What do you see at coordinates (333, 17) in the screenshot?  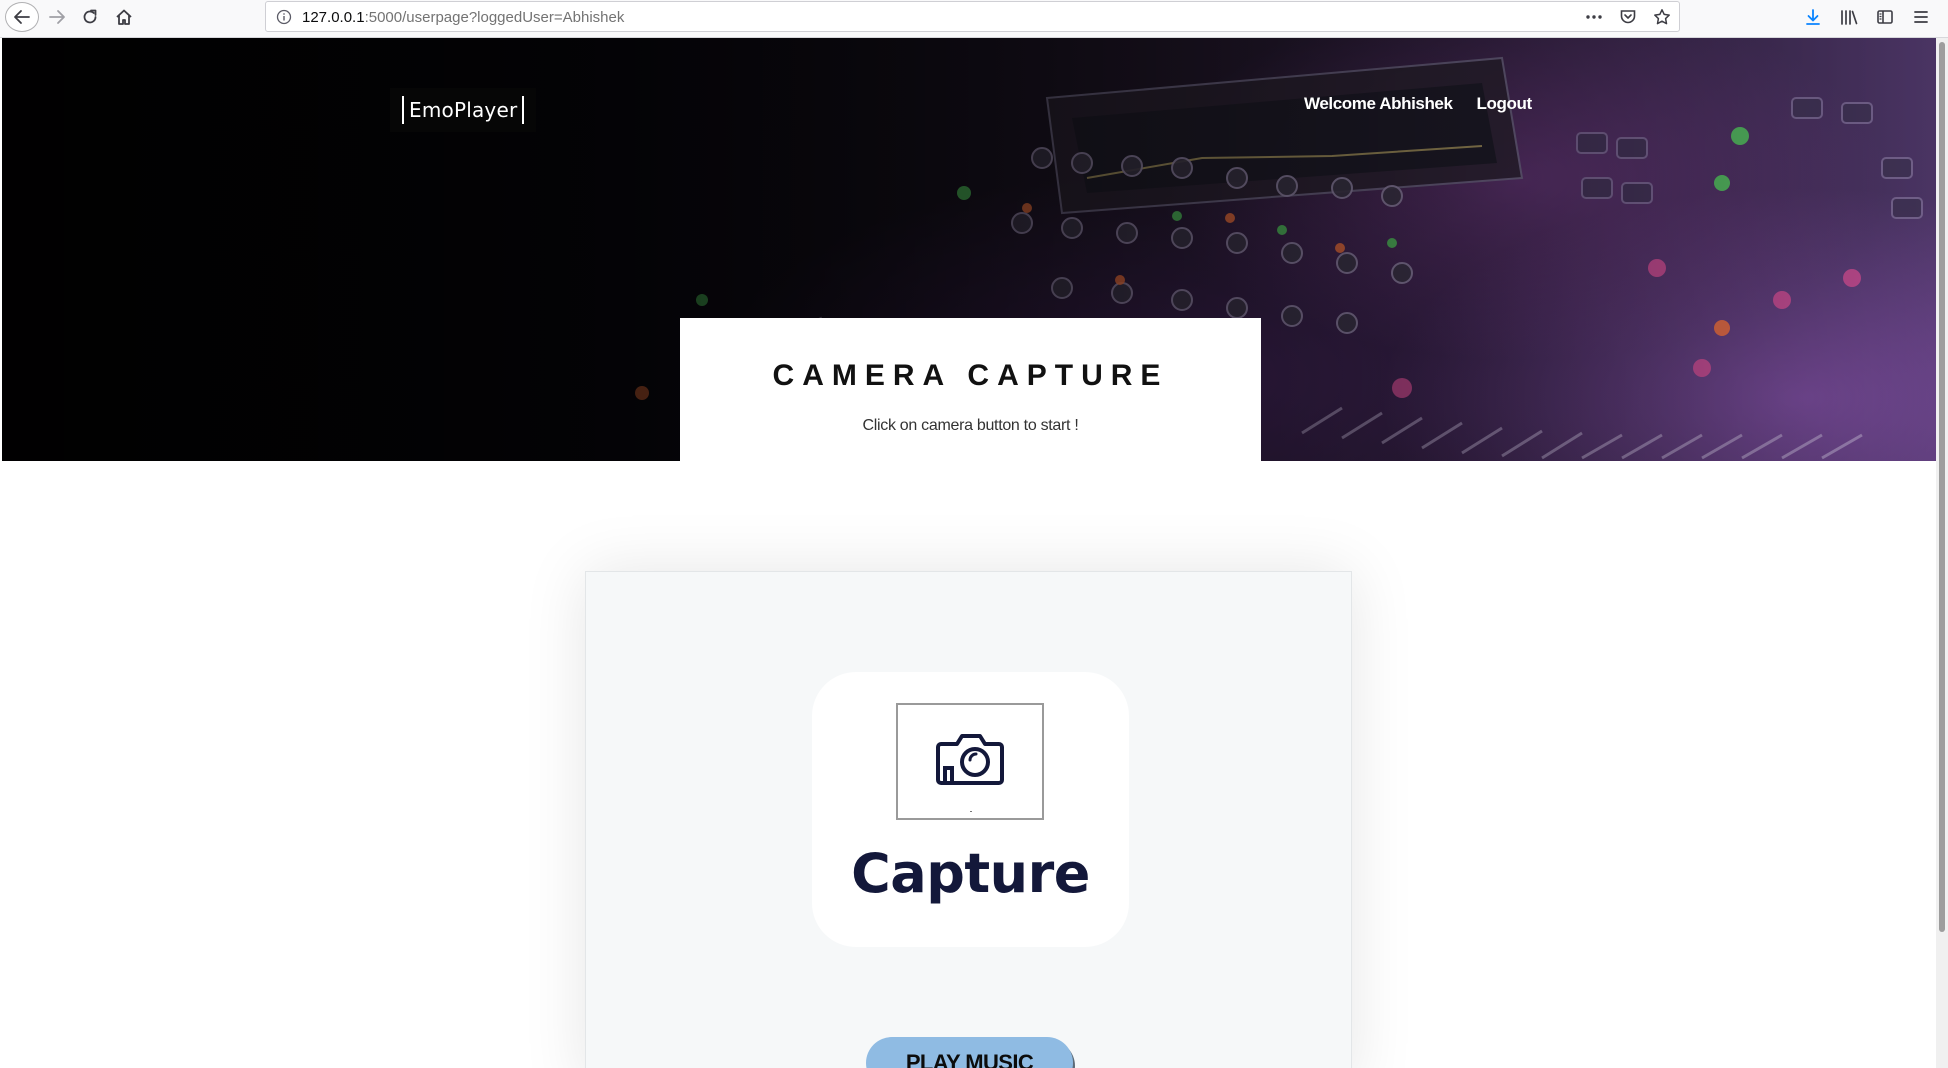 I see `url-host: 127.0.0.1` at bounding box center [333, 17].